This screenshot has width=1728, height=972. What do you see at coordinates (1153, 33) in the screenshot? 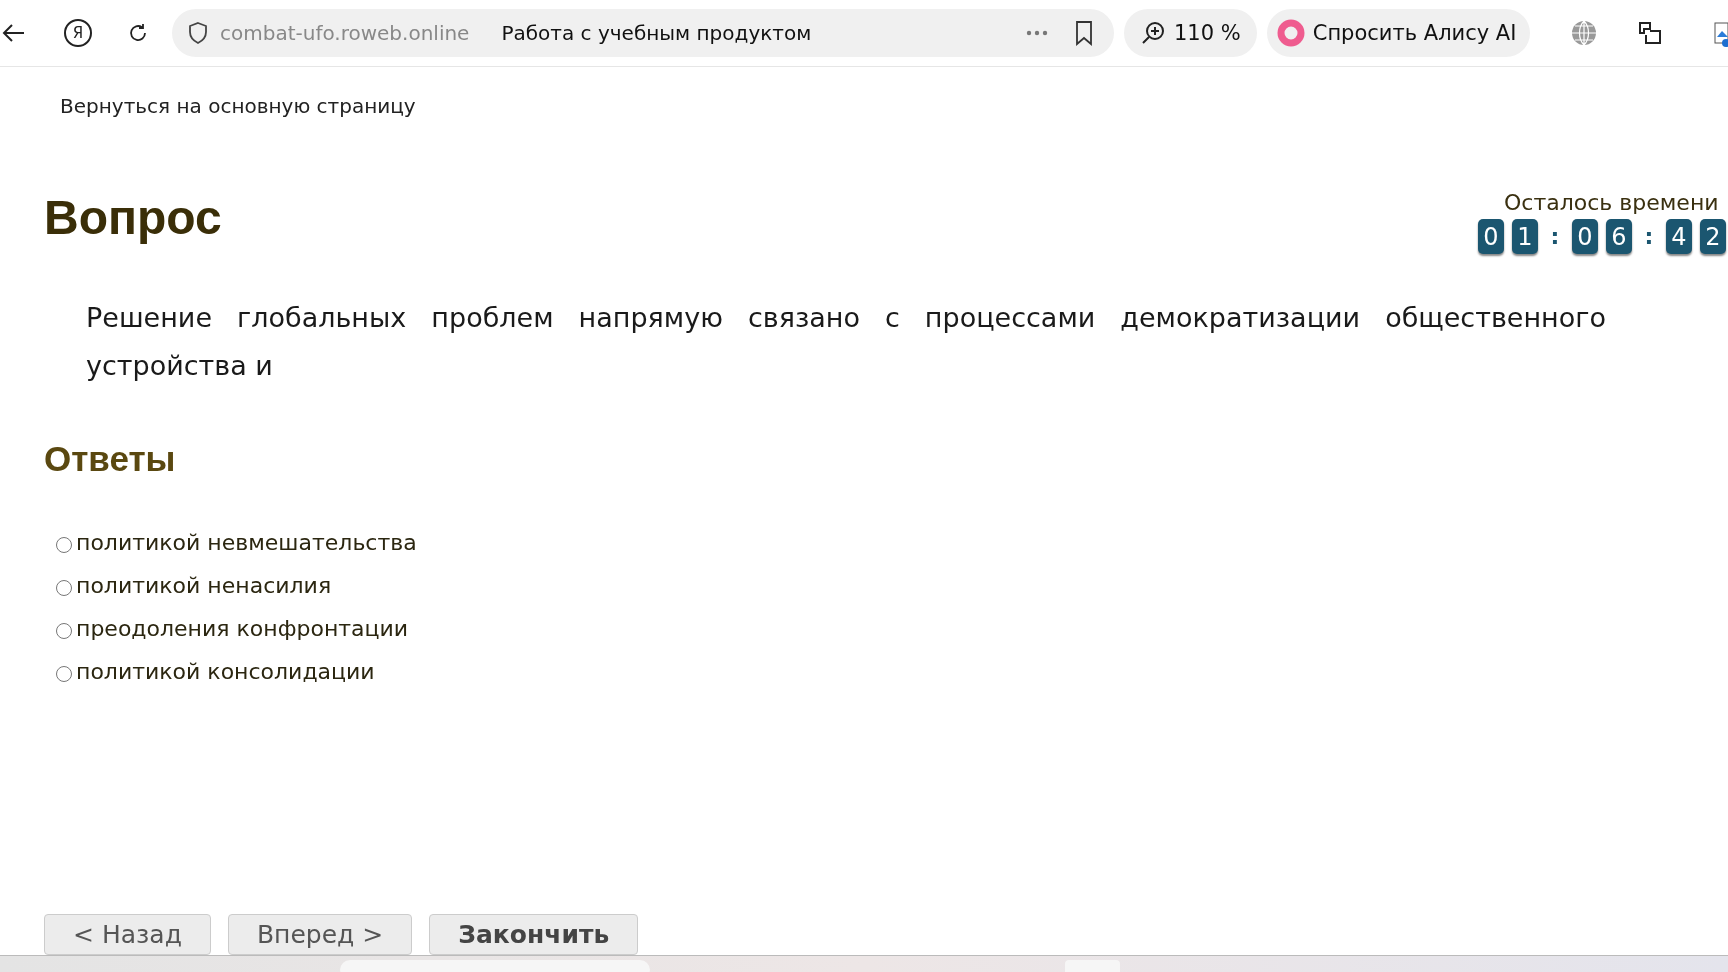
I see `zoom-in-icon` at bounding box center [1153, 33].